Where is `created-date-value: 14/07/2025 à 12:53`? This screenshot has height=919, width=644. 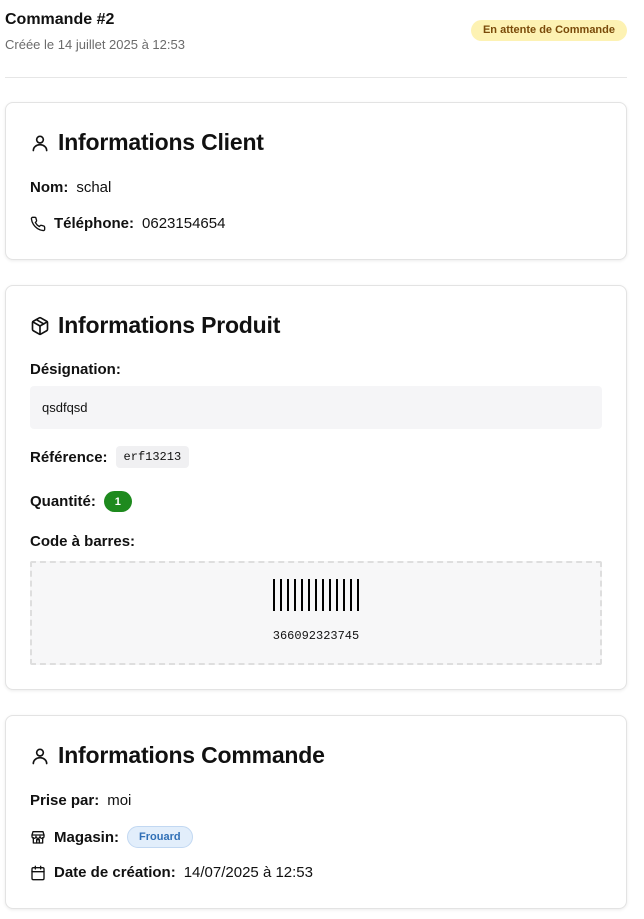
created-date-value: 14/07/2025 à 12:53 is located at coordinates (248, 872).